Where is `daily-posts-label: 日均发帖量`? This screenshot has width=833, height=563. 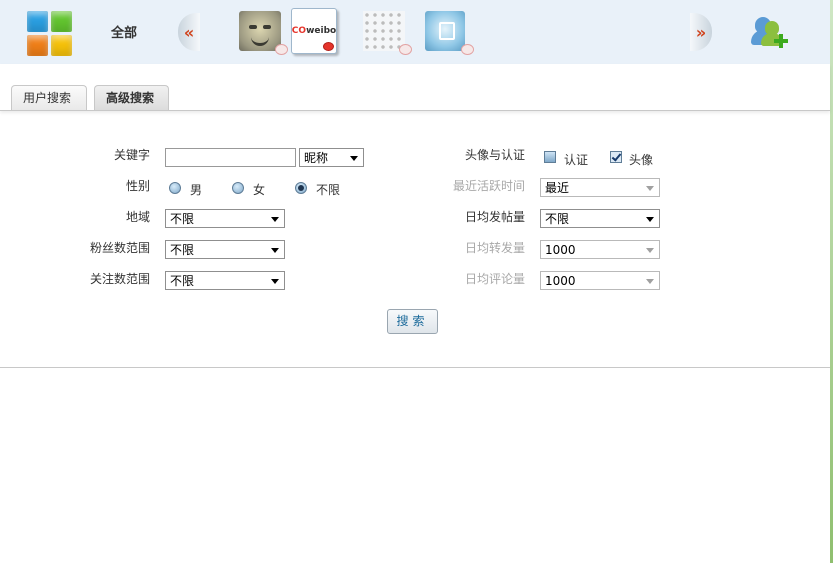
daily-posts-label: 日均发帖量 is located at coordinates (494, 217).